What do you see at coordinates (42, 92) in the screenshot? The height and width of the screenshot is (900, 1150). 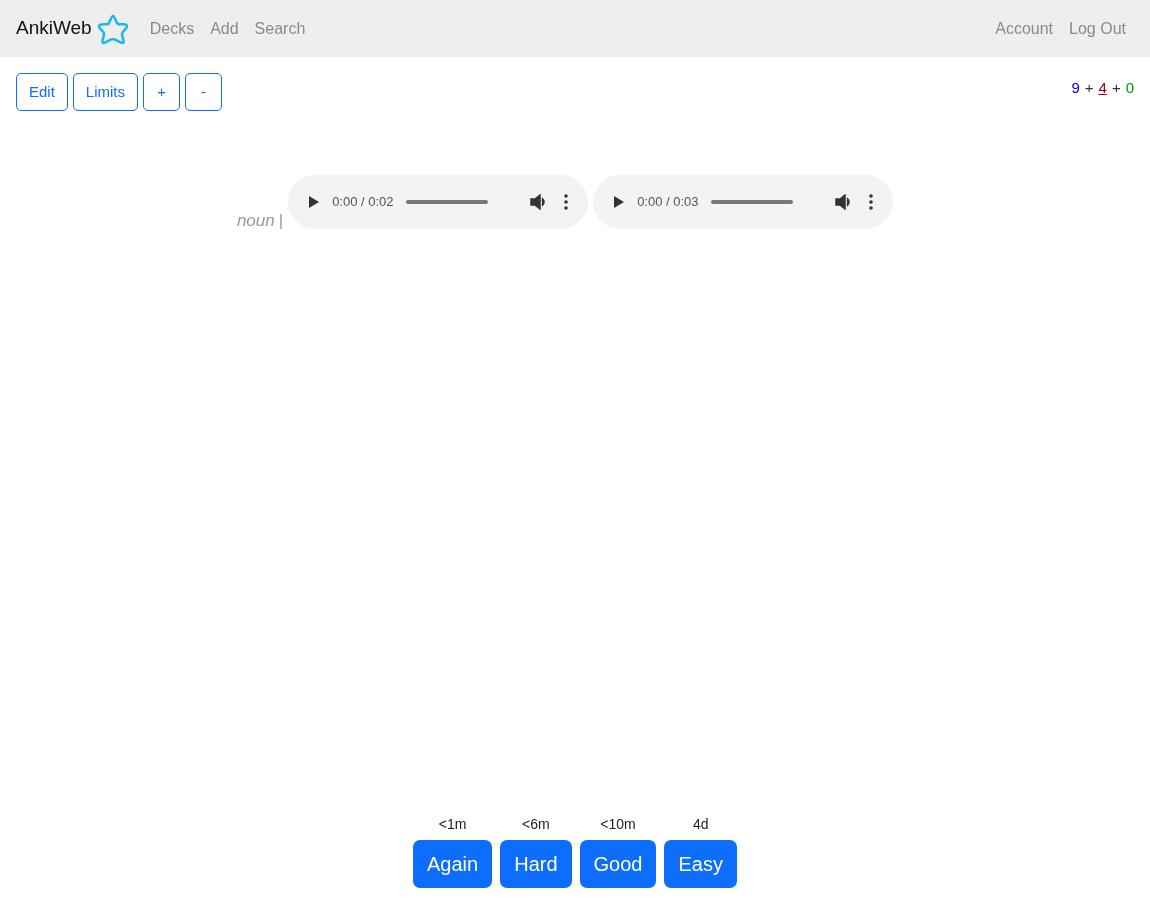 I see `toolbar-button: Edit` at bounding box center [42, 92].